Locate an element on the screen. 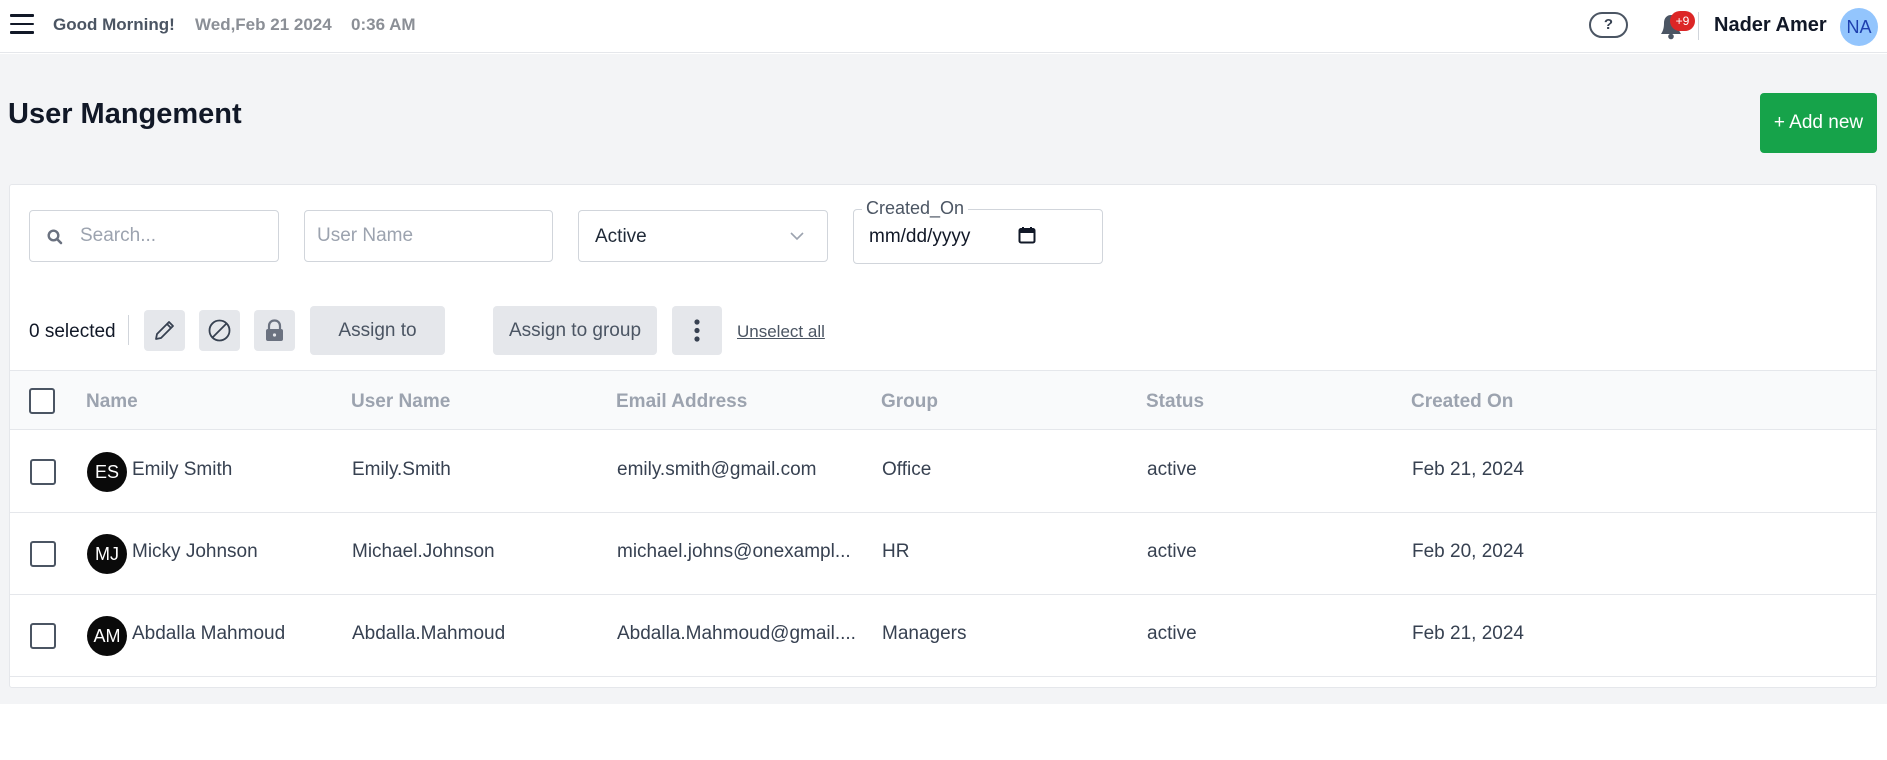 The height and width of the screenshot is (760, 1887). deactivate-button is located at coordinates (219, 330).